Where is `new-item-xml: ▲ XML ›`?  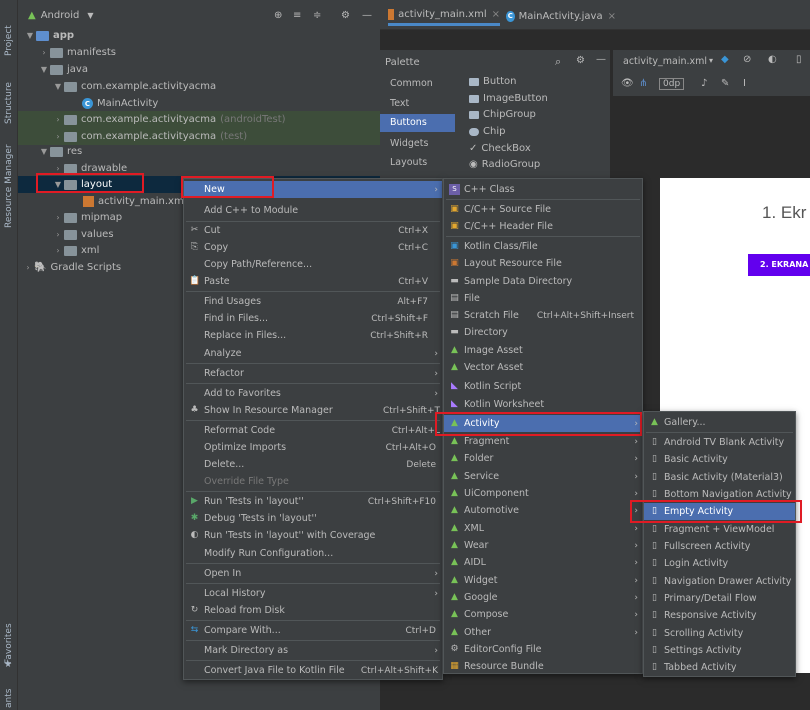 new-item-xml: ▲ XML › is located at coordinates (543, 528).